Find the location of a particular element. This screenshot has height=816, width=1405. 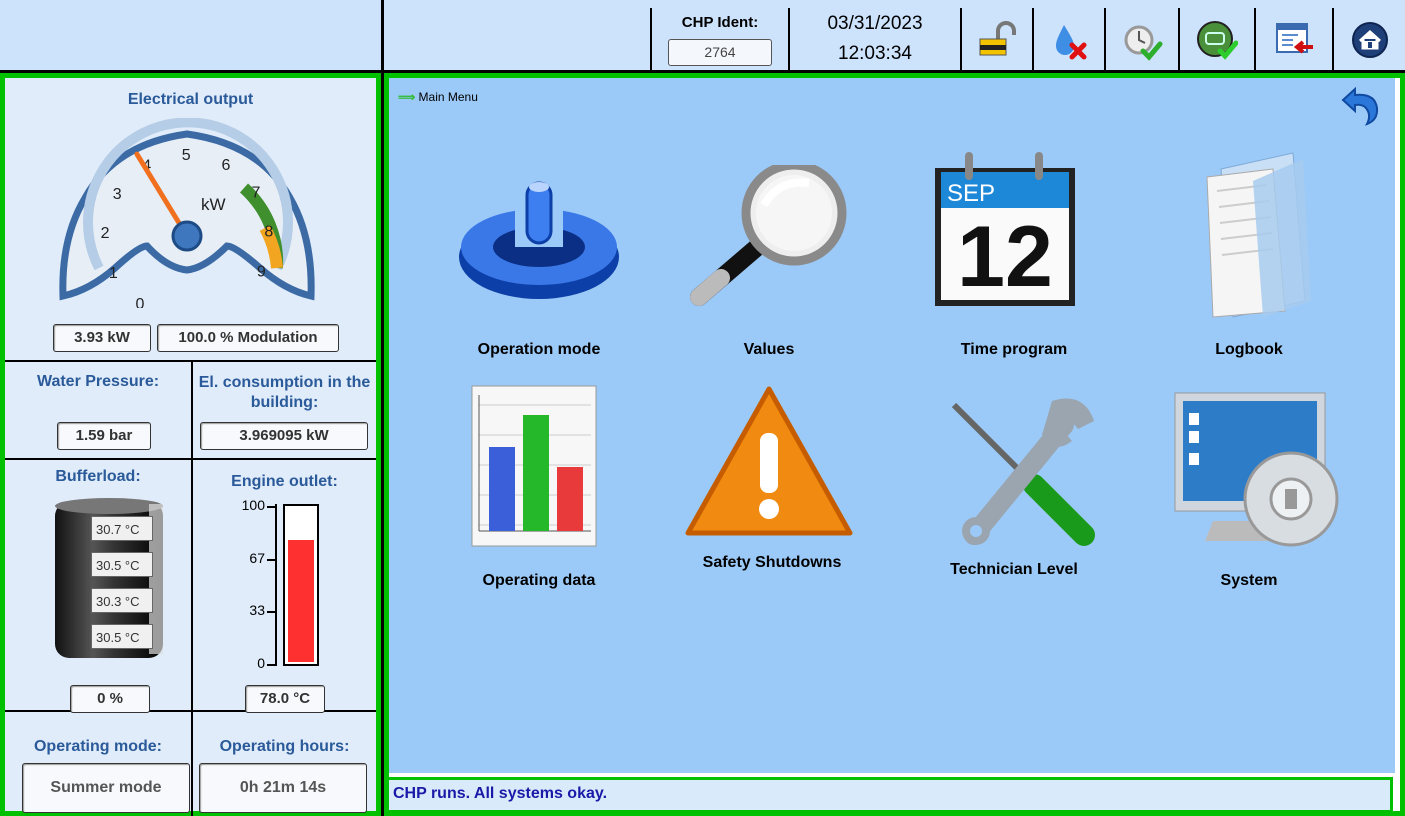

tile-logbook: Logbook is located at coordinates (1249, 257).